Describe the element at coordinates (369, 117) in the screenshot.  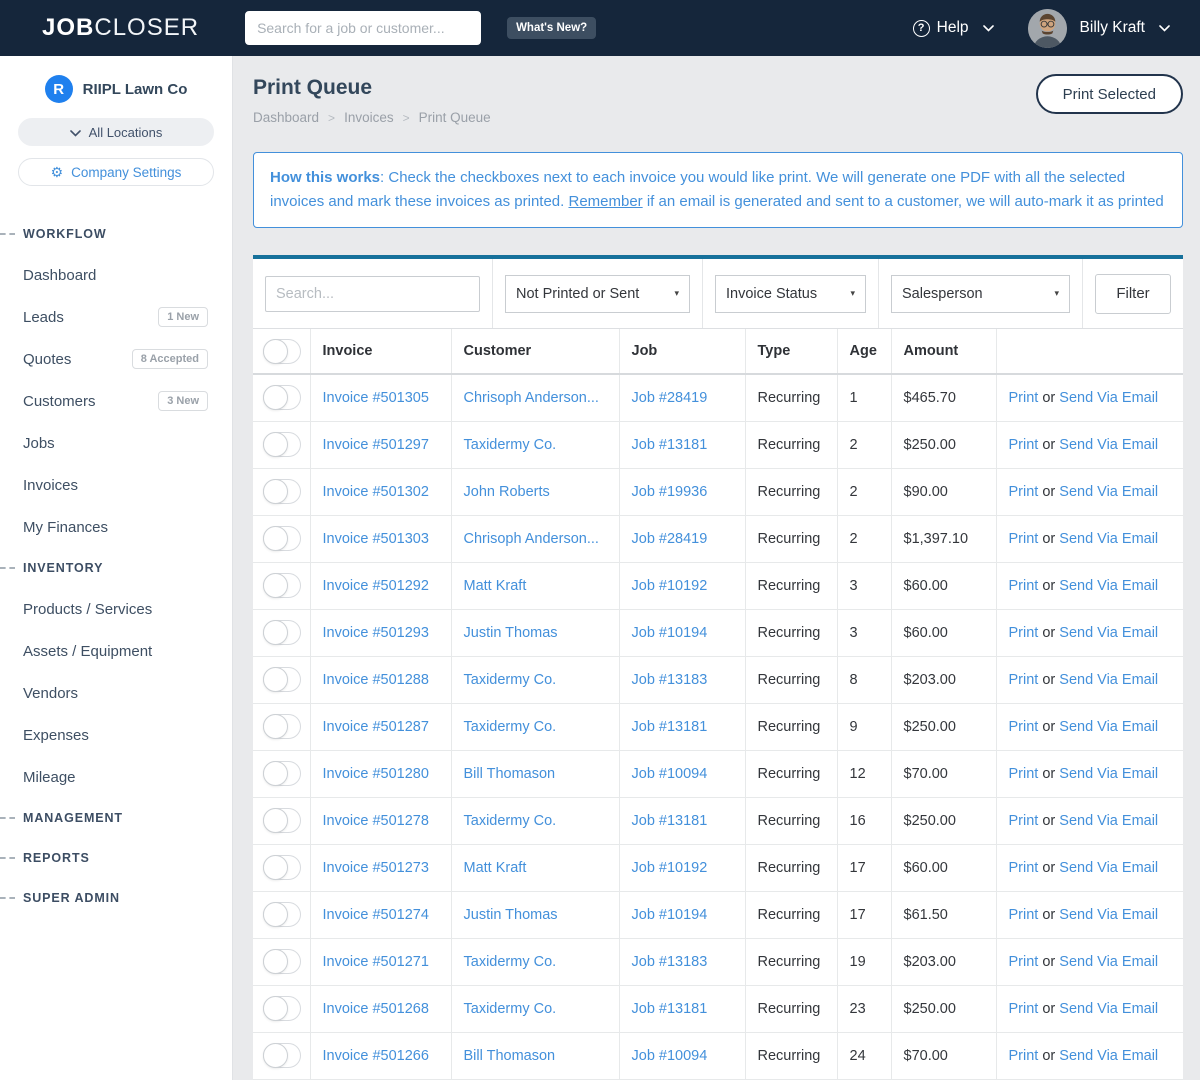
I see `breadcrumb-item: Invoices` at that location.